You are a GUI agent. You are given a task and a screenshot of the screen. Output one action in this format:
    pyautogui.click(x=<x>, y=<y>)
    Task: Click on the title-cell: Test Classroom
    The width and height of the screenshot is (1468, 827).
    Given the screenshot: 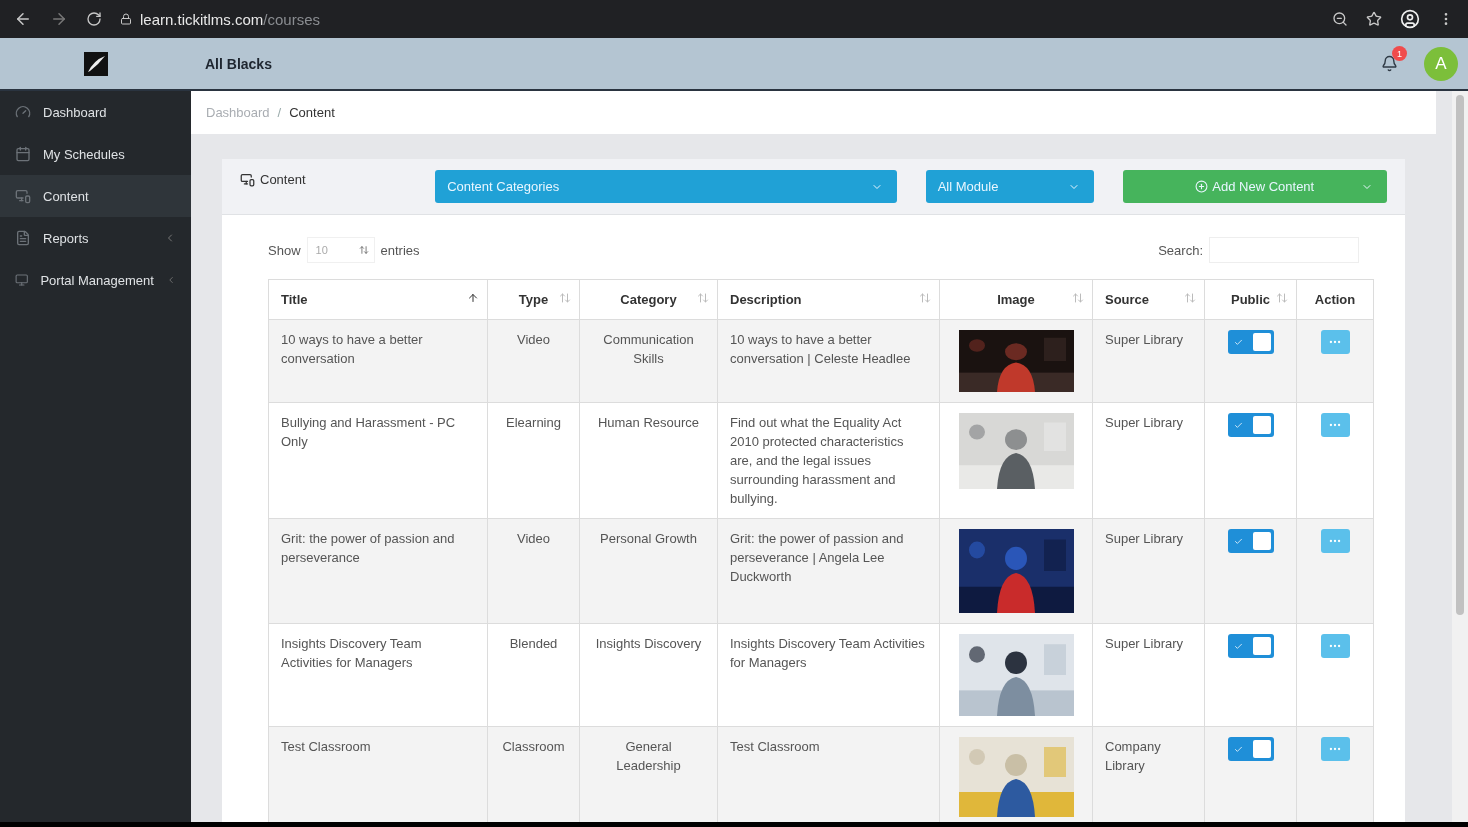 What is the action you would take?
    pyautogui.click(x=326, y=746)
    